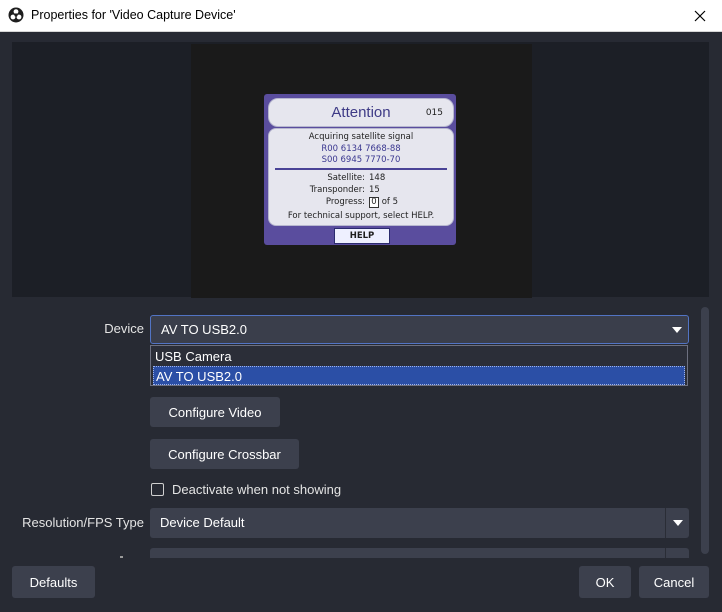 Image resolution: width=722 pixels, height=612 pixels. Describe the element at coordinates (346, 178) in the screenshot. I see `tv-satellite-label: Satellite:` at that location.